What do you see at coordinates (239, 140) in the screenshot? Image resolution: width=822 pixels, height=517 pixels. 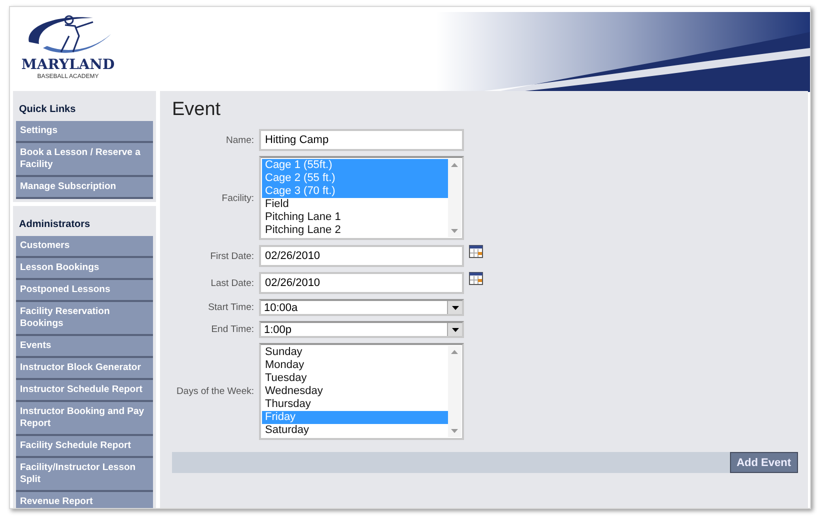 I see `field-label: Name:` at bounding box center [239, 140].